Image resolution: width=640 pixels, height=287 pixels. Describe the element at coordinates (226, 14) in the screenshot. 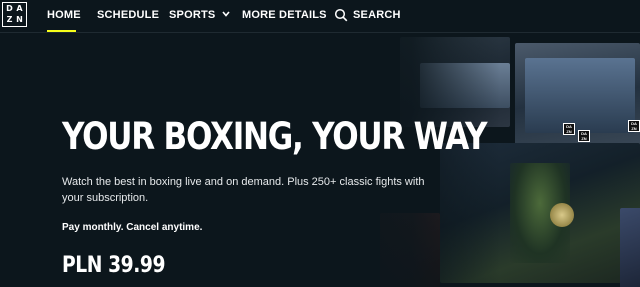

I see `chevron-down-icon` at that location.